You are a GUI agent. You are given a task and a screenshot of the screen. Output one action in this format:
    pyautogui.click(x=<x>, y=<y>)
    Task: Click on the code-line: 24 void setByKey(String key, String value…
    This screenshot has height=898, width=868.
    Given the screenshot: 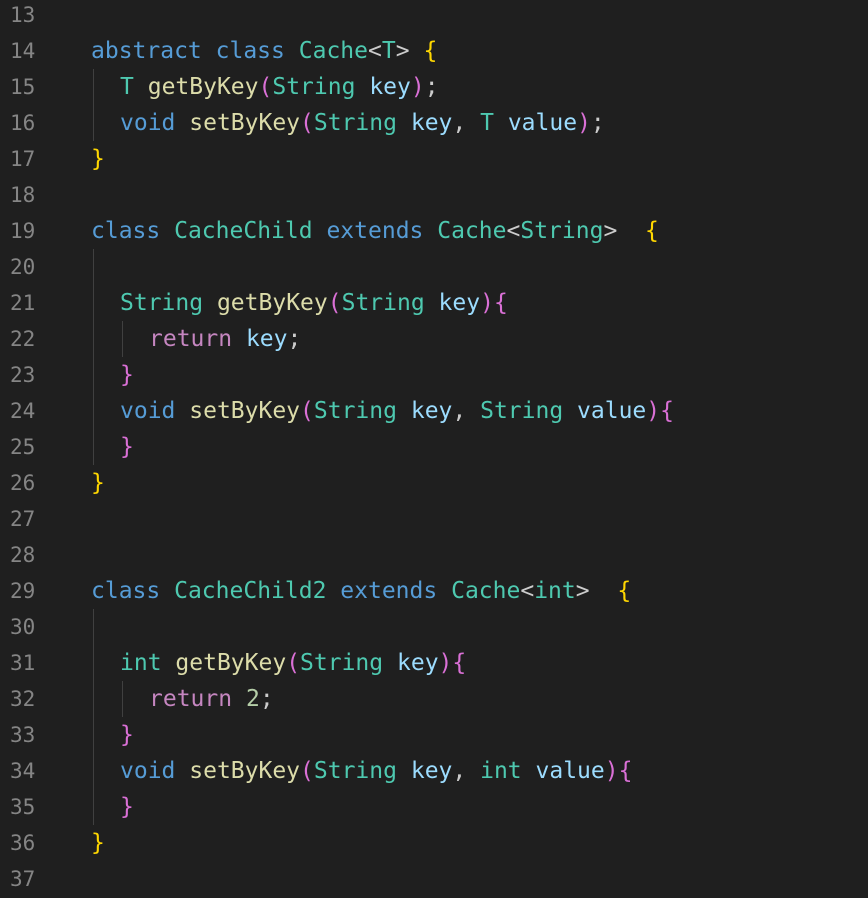 What is the action you would take?
    pyautogui.click(x=434, y=411)
    